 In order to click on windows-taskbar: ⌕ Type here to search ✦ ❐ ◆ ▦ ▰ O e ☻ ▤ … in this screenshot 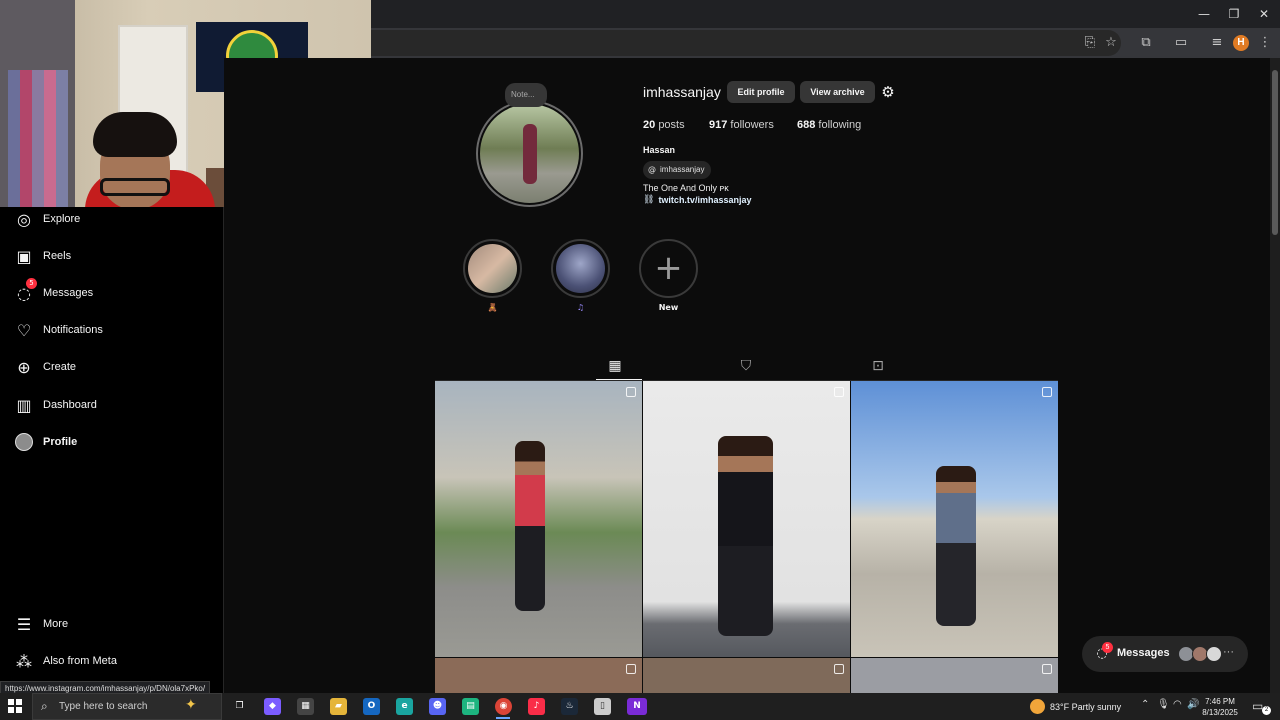, I will do `click(640, 706)`.